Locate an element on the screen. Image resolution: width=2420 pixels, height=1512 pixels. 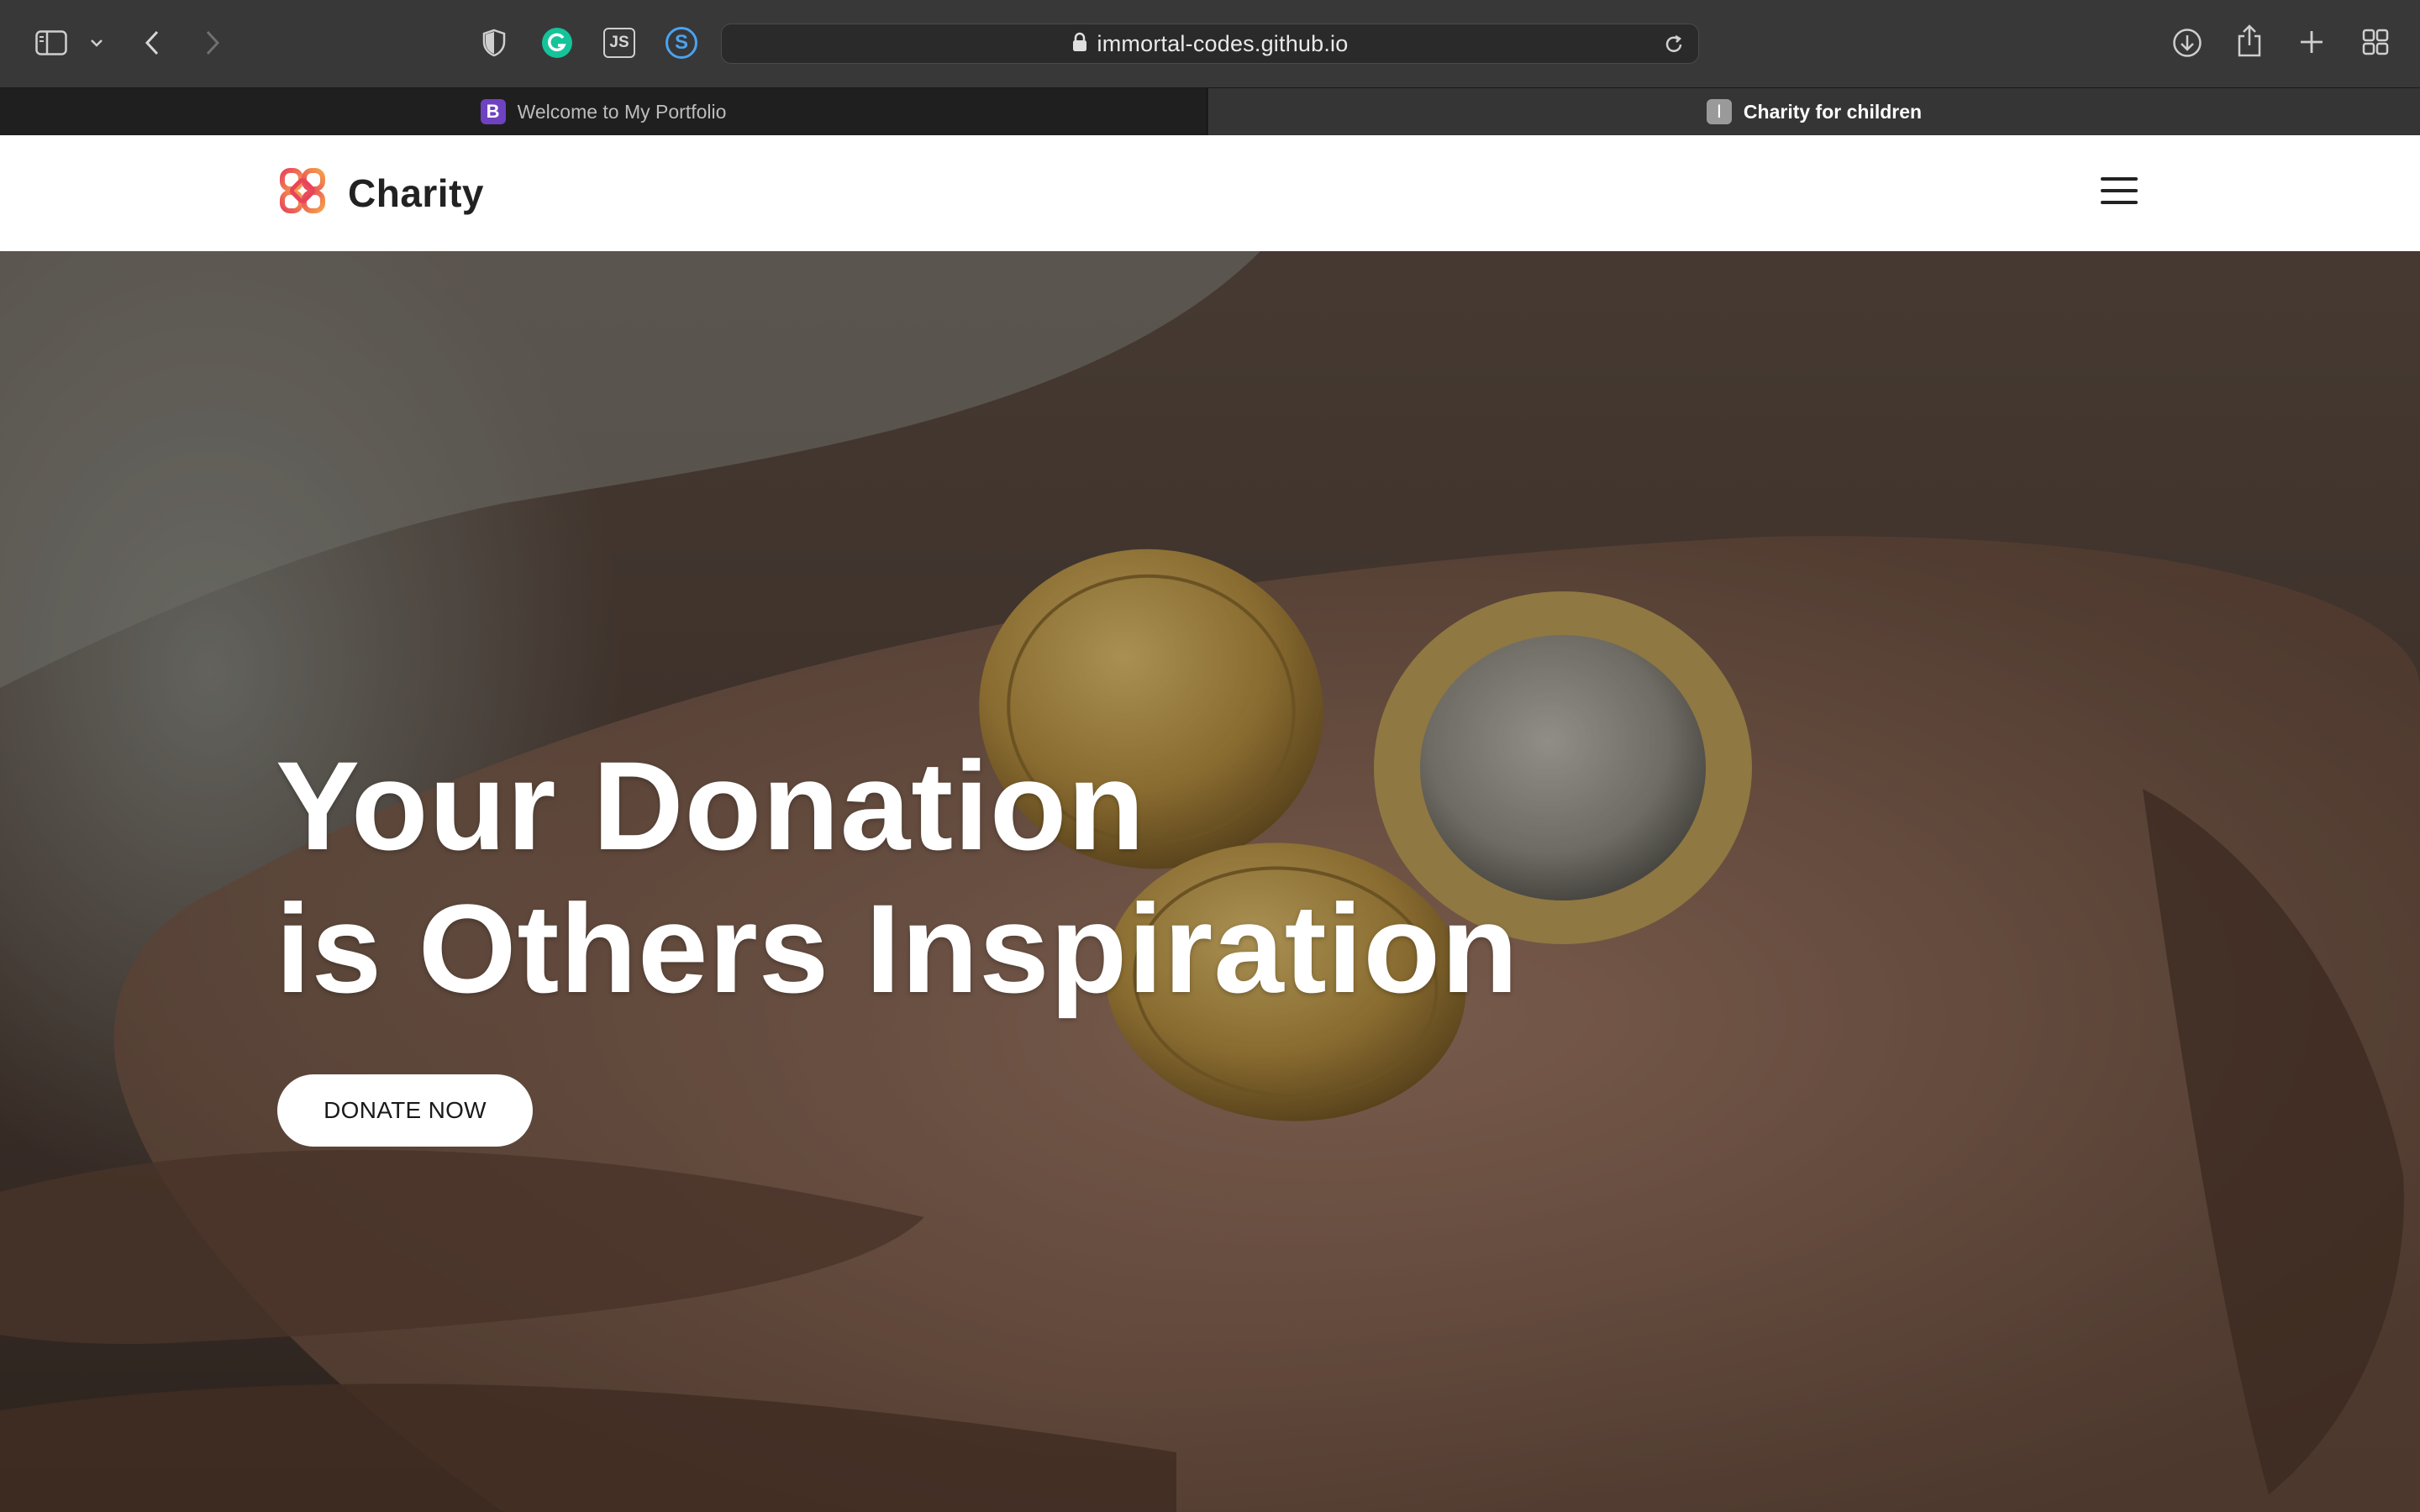
hero-title-line-1: Your Donation is located at coordinates (711, 805).